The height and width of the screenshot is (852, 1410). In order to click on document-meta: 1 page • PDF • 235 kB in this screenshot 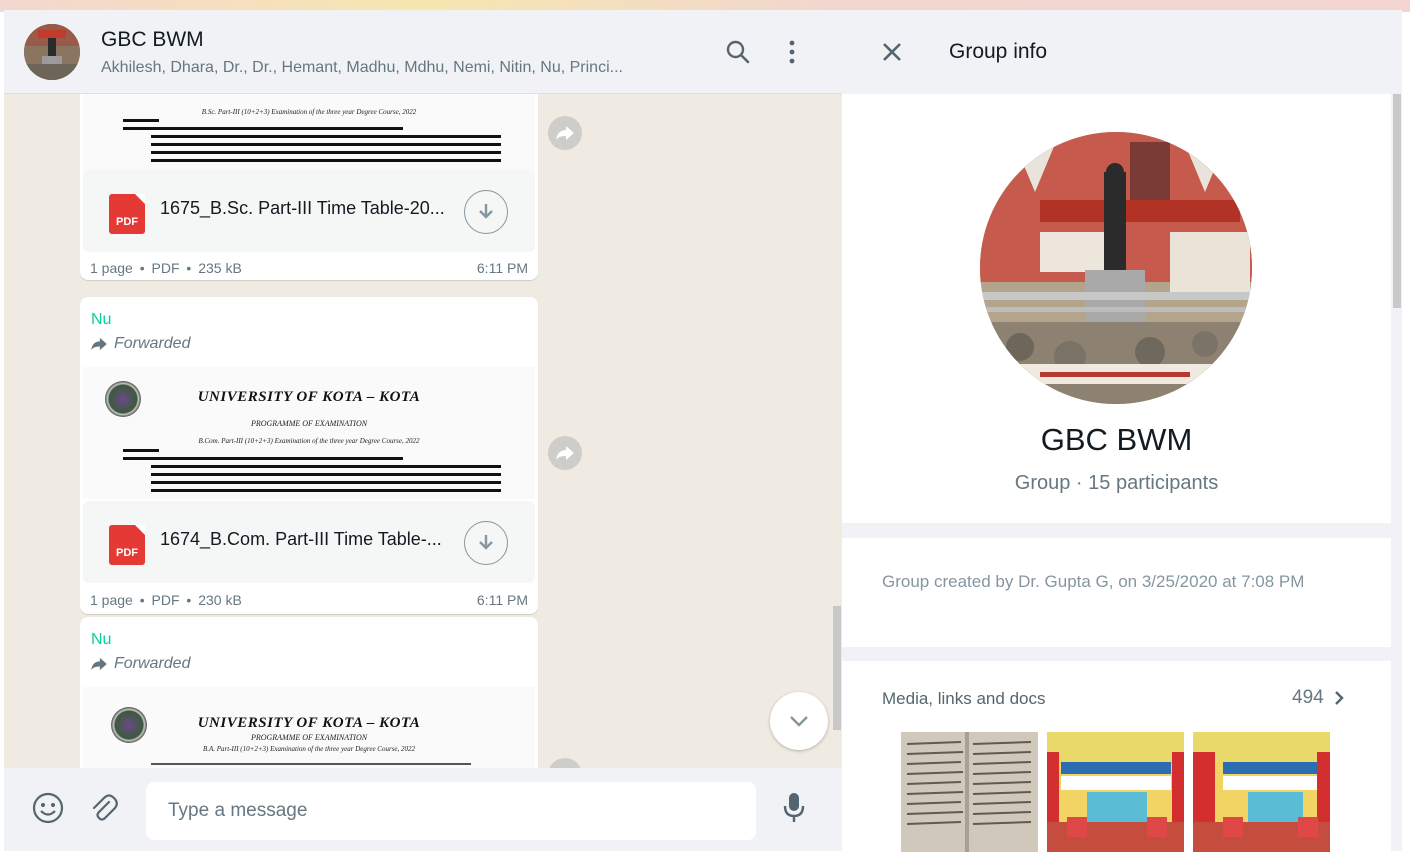, I will do `click(166, 268)`.